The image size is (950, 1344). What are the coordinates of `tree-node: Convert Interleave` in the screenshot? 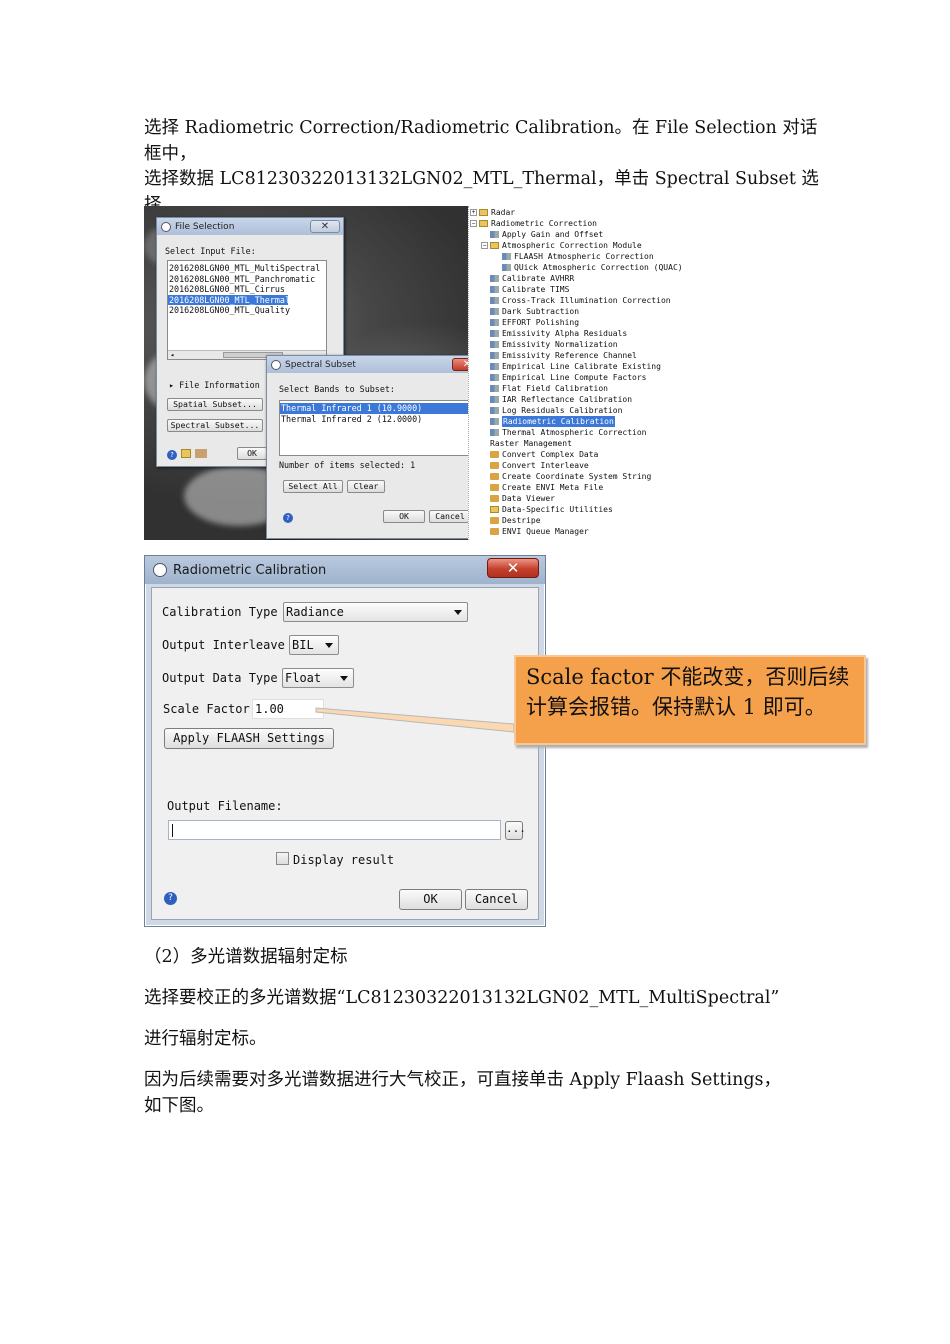 It's located at (539, 465).